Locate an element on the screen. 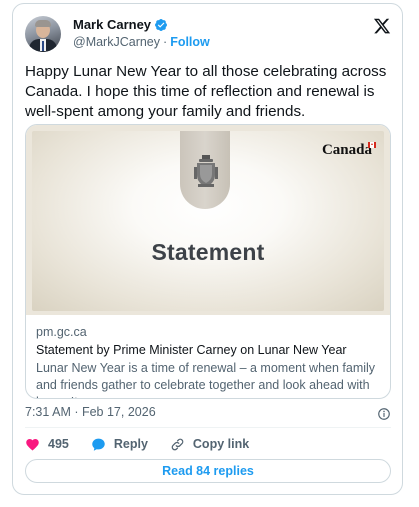 The width and height of the screenshot is (419, 507). link-icon is located at coordinates (177, 444).